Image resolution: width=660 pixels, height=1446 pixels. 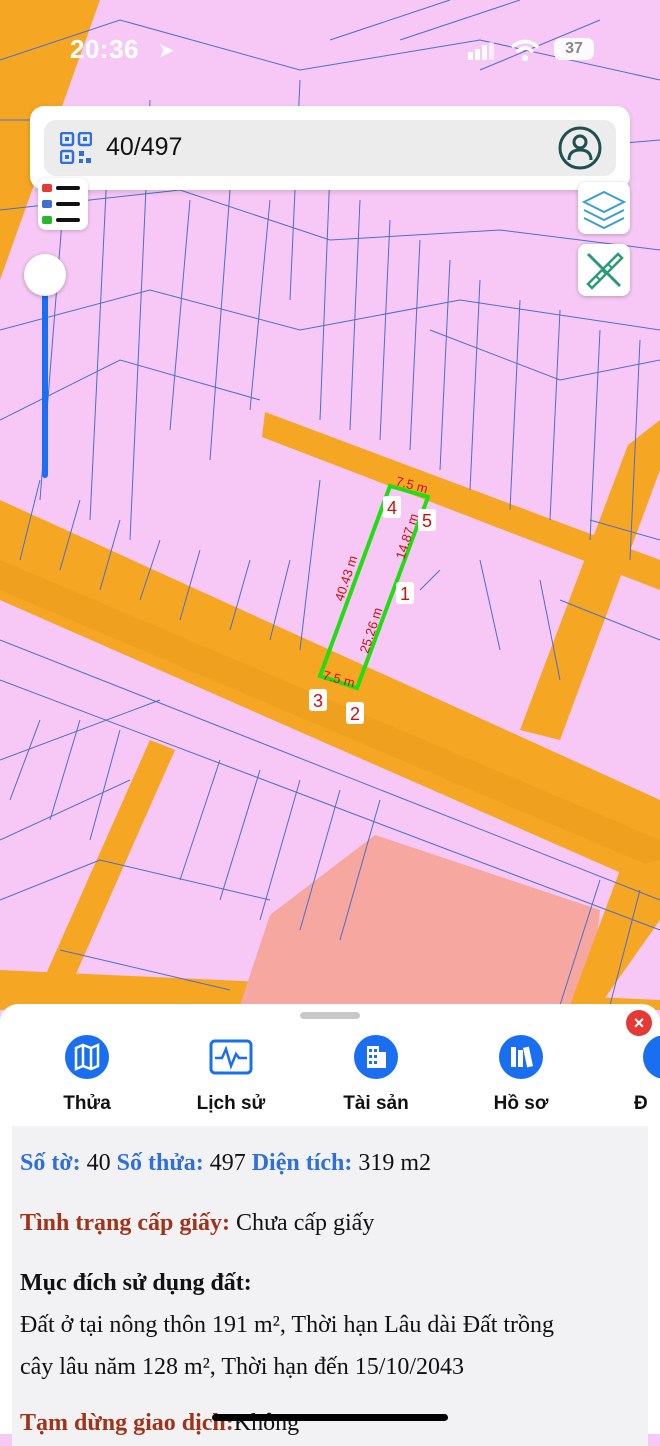 I want to click on so-to-label: Số tờ:, so click(x=50, y=1163).